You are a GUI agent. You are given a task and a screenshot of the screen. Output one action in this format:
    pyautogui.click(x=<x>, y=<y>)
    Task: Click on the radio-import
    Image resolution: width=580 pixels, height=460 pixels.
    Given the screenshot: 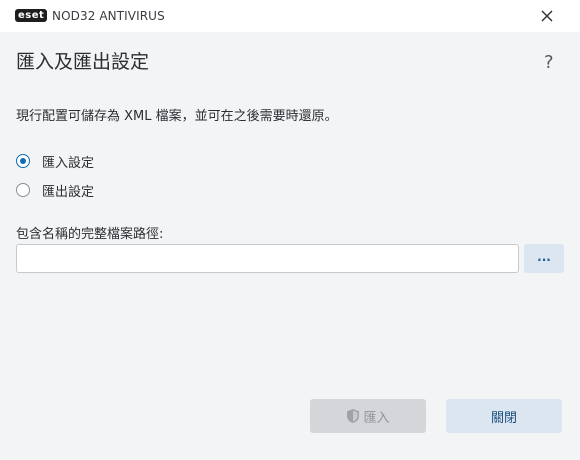 What is the action you would take?
    pyautogui.click(x=23, y=161)
    